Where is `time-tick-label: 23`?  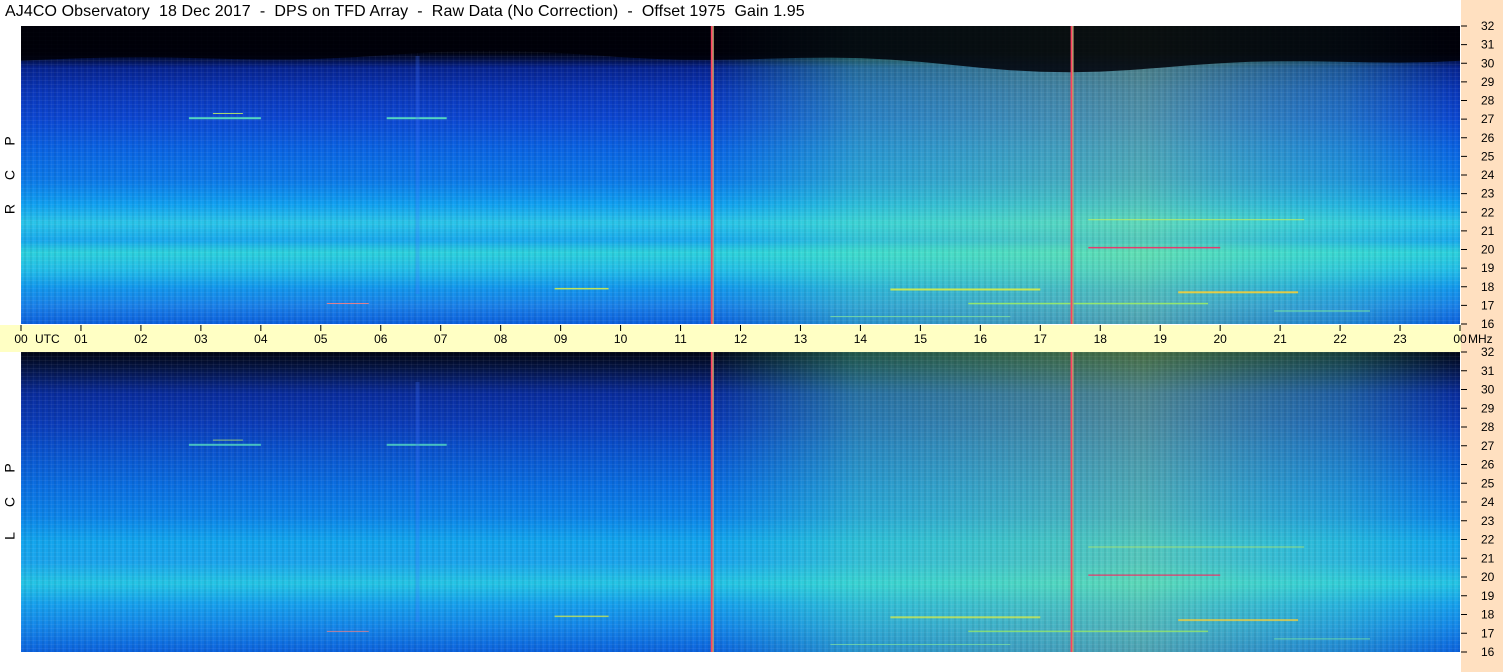
time-tick-label: 23 is located at coordinates (1400, 339).